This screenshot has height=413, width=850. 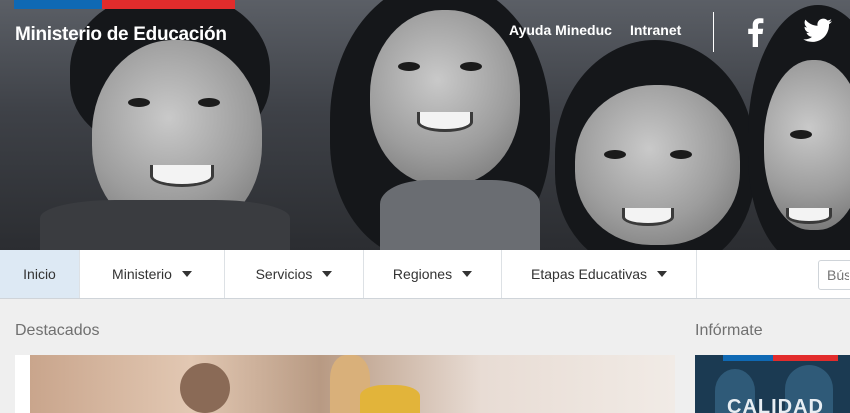 I want to click on nav-item-label: Regiones, so click(x=422, y=274).